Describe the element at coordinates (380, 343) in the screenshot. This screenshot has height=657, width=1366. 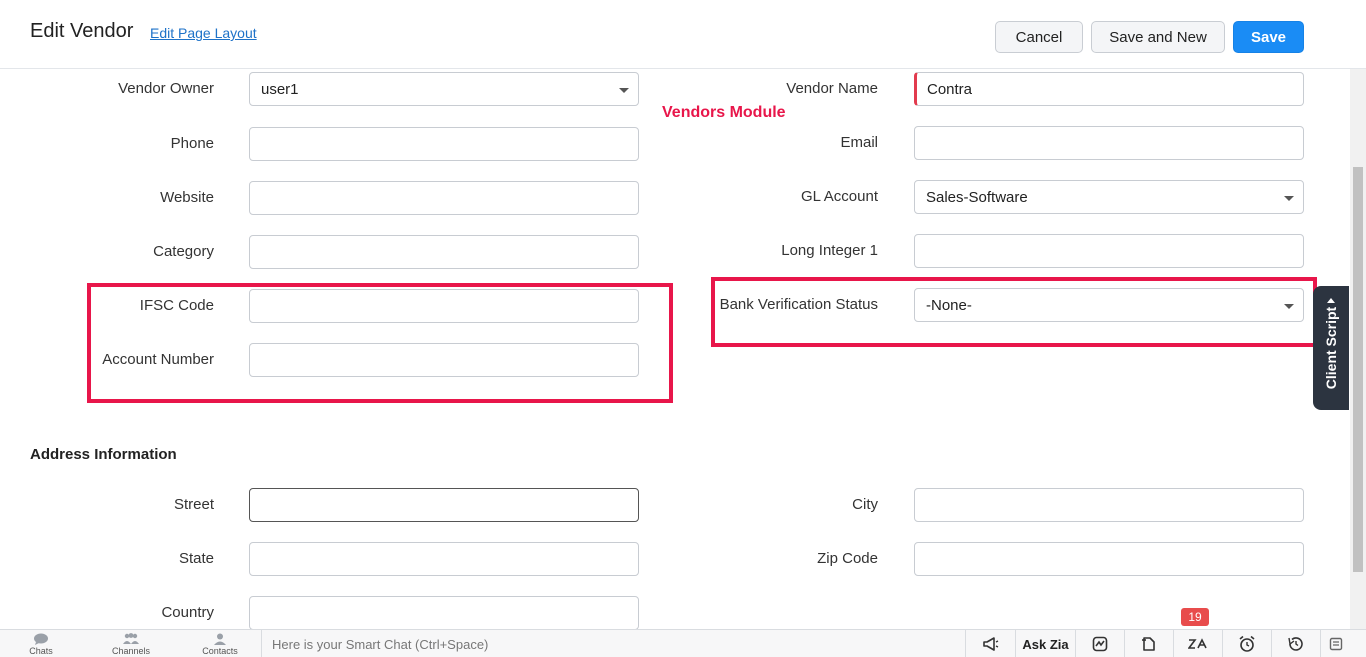
I see `bank-details-highlight-box` at that location.